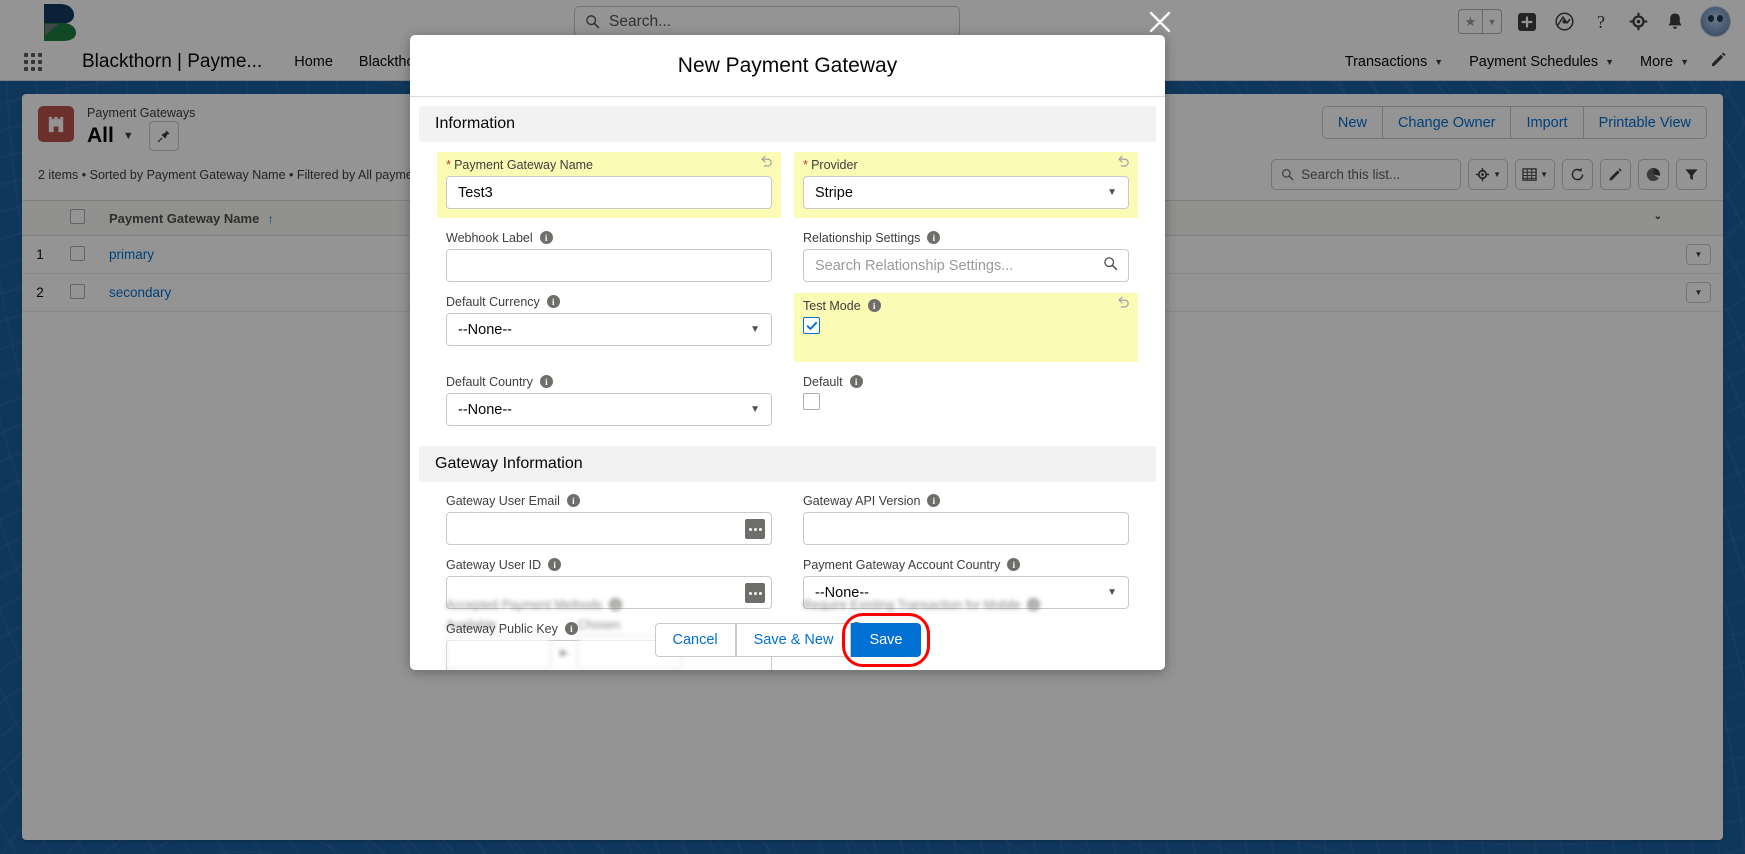  I want to click on save-and-new-button: Save & New, so click(793, 640).